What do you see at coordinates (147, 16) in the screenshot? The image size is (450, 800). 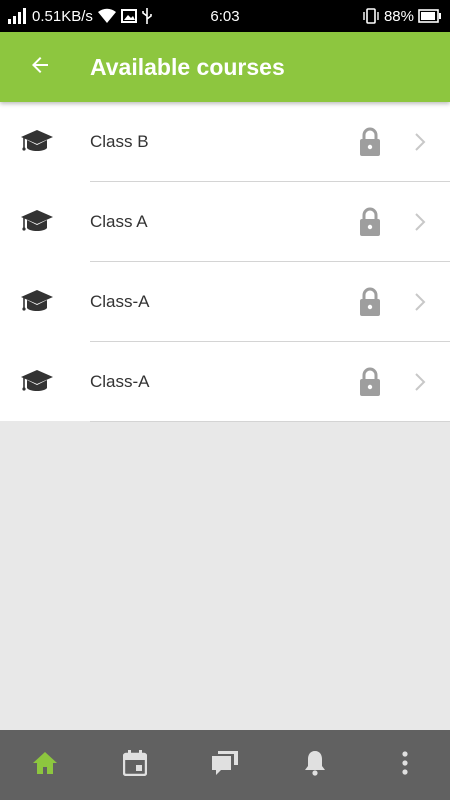 I see `usb-icon` at bounding box center [147, 16].